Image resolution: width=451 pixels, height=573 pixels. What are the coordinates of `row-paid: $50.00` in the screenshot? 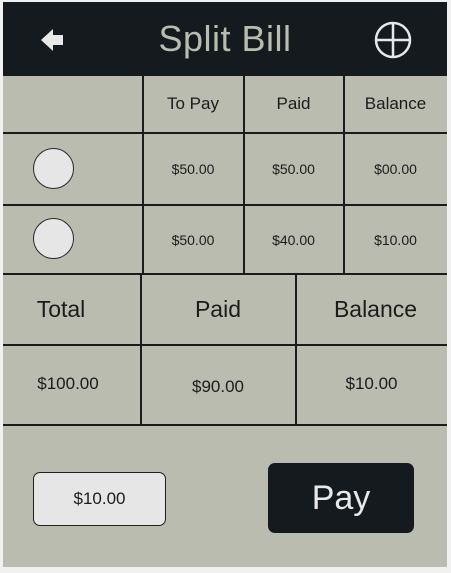 It's located at (293, 169).